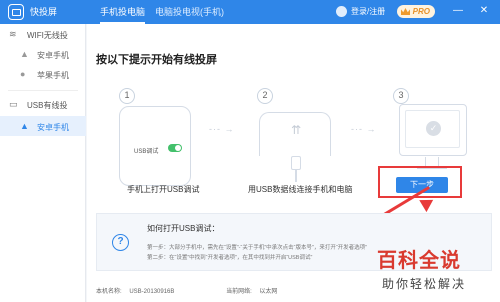  I want to click on tab-phone-to-pc: 手机投电脑, so click(123, 14).